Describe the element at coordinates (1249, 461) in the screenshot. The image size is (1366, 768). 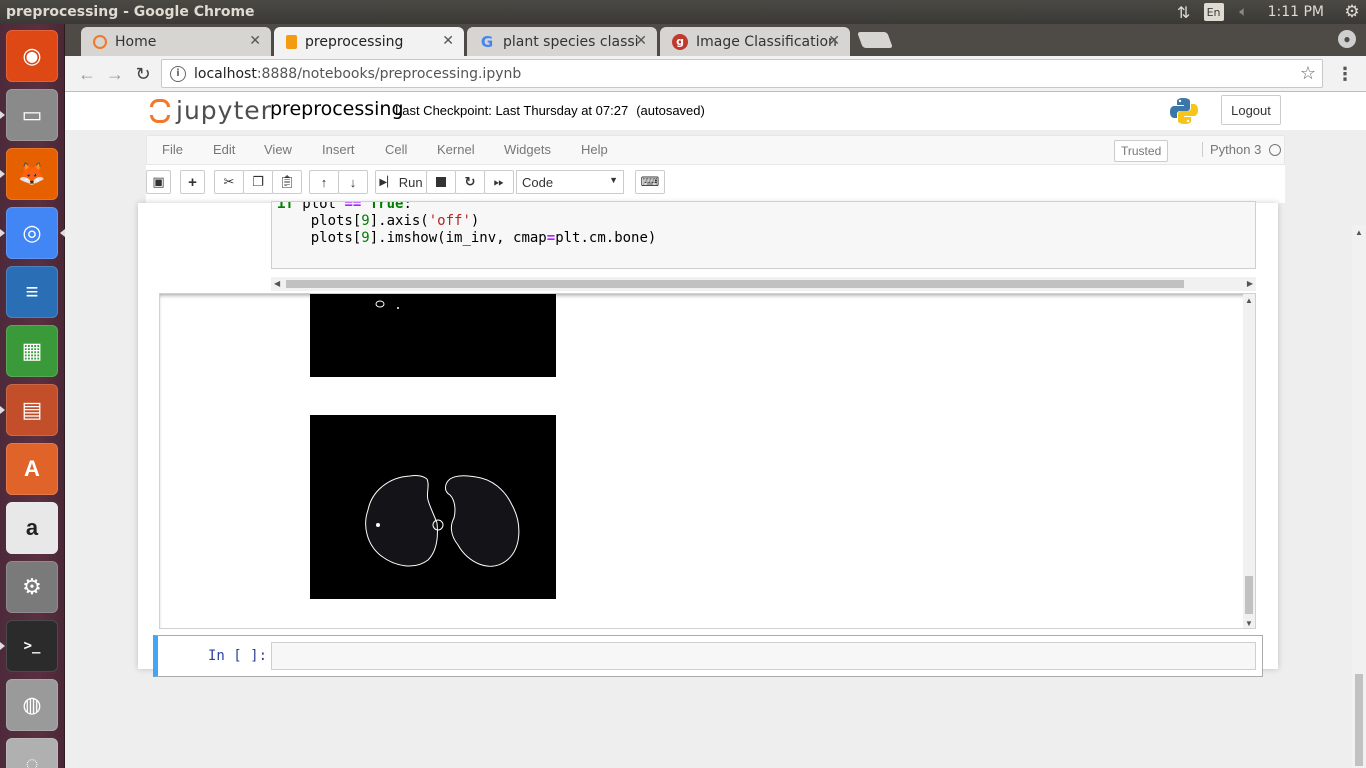
I see `output-vertical-scrollbar: ▲ ▼` at that location.